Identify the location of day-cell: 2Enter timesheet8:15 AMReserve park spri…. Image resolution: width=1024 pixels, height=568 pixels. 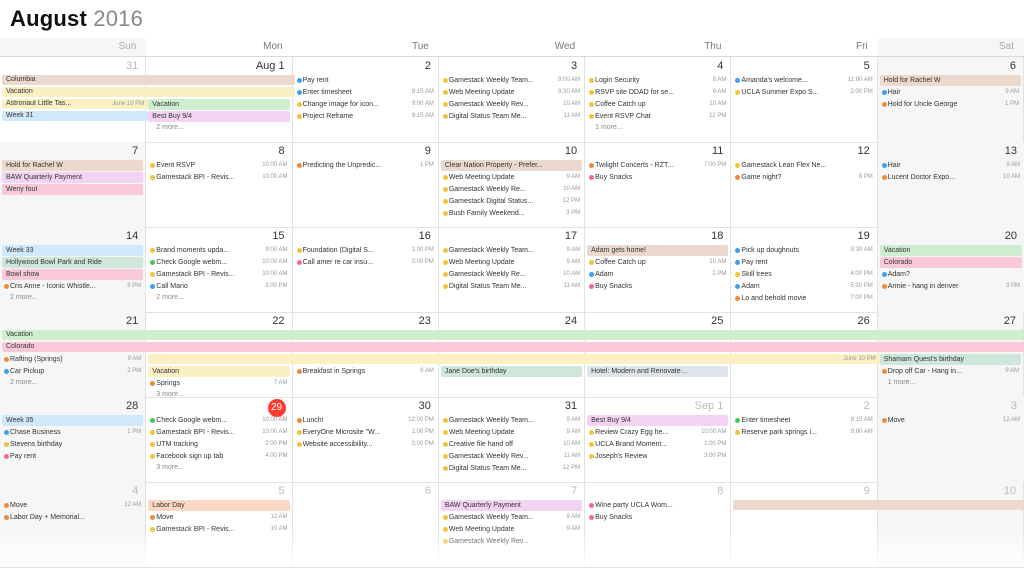
(804, 439).